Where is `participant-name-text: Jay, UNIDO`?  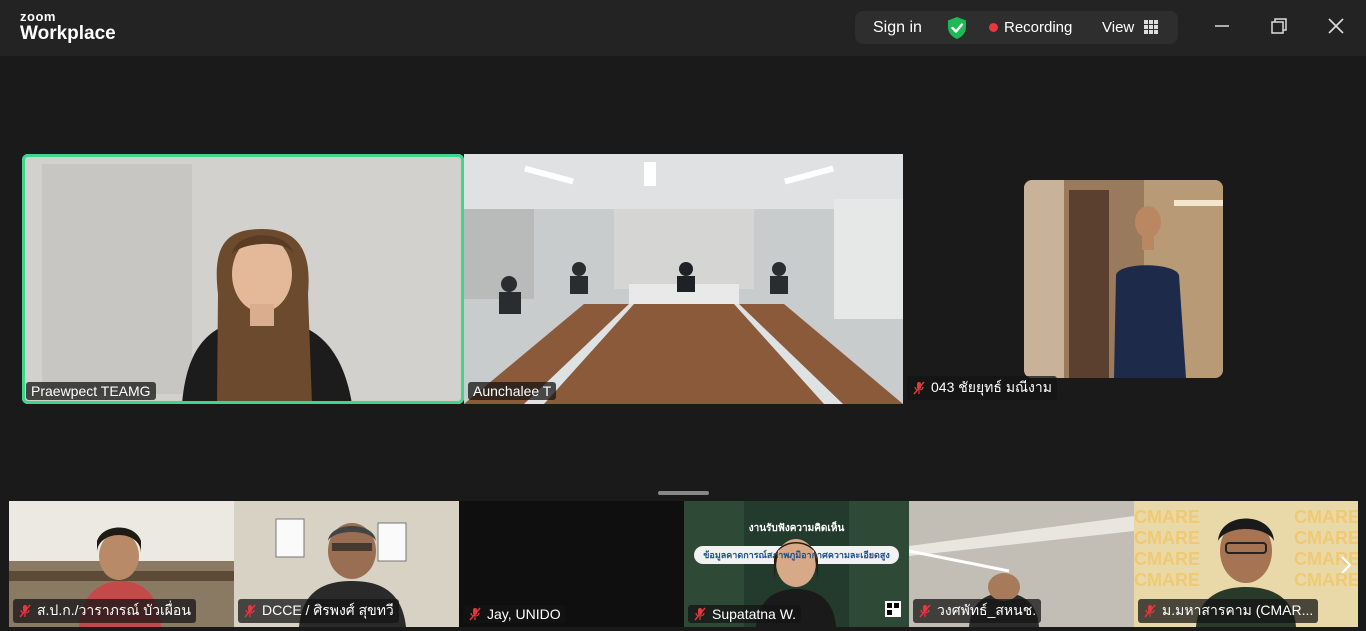
participant-name-text: Jay, UNIDO is located at coordinates (524, 614).